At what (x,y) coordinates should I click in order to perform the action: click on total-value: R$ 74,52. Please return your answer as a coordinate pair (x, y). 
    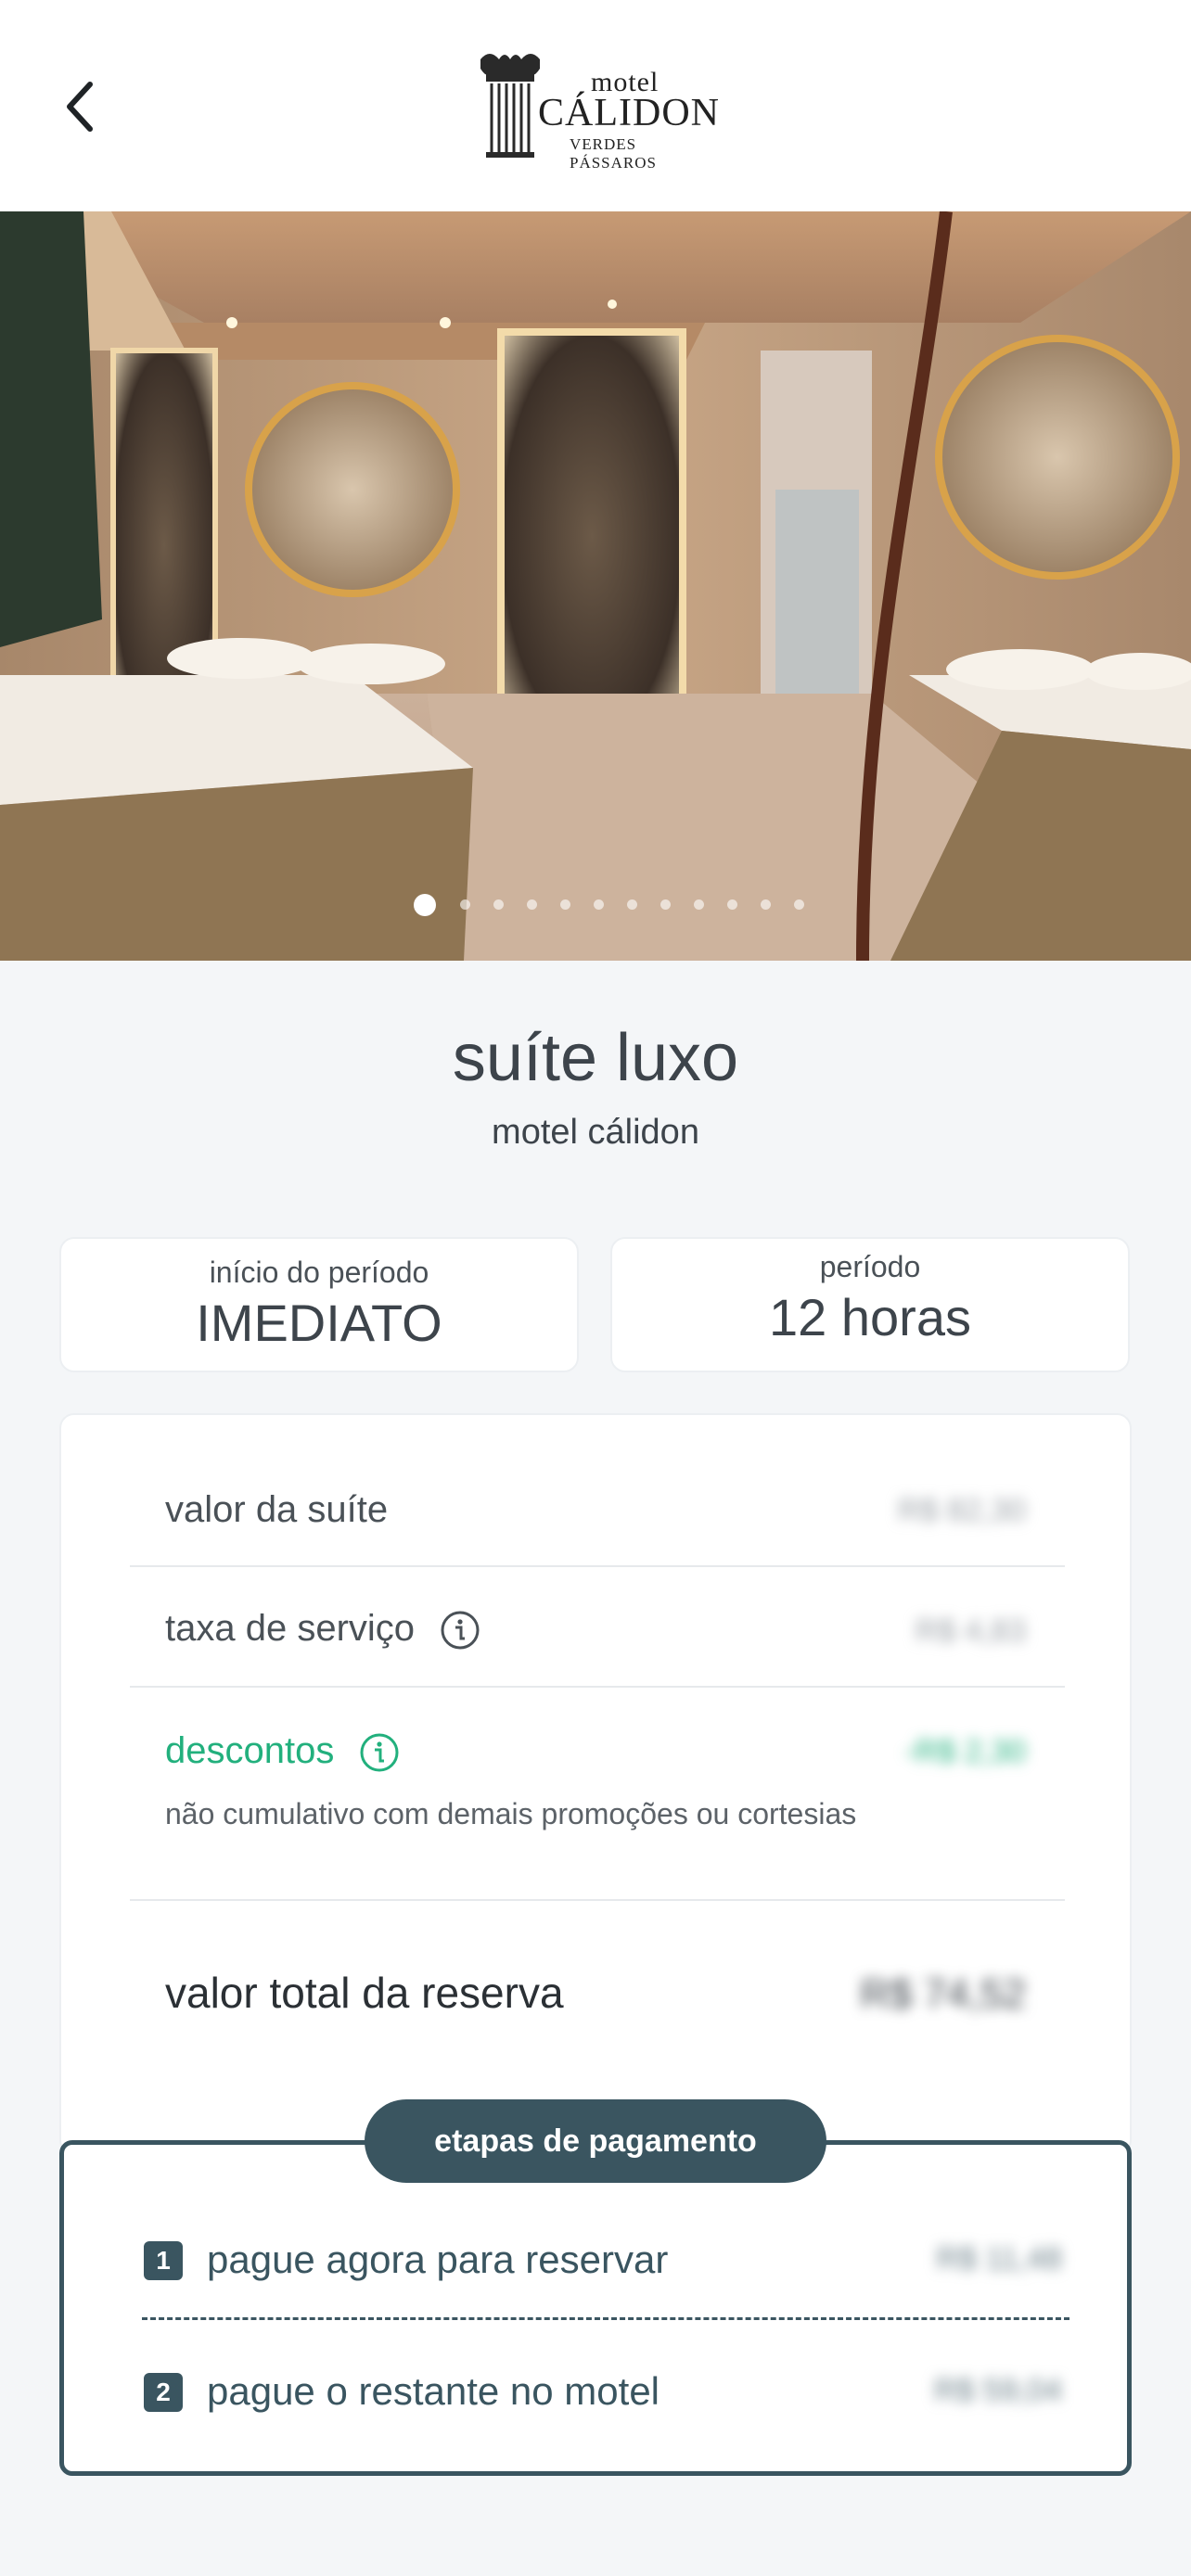
    Looking at the image, I should click on (943, 1994).